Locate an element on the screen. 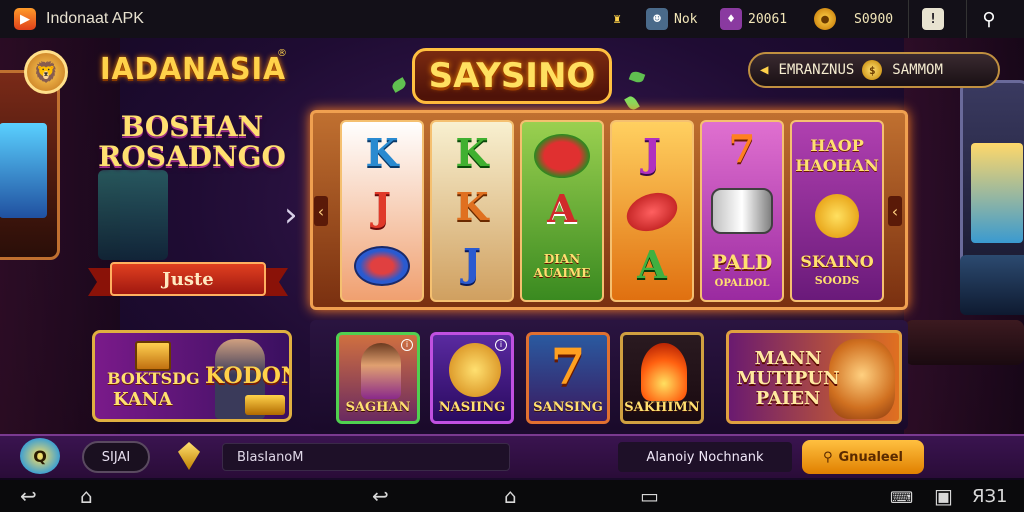  flame-icon is located at coordinates (664, 372).